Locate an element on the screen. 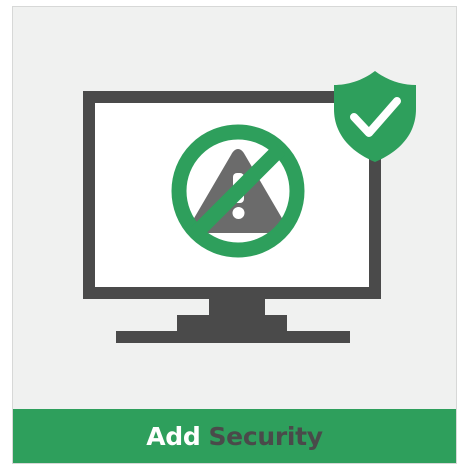  banner-word-security: Security is located at coordinates (265, 436).